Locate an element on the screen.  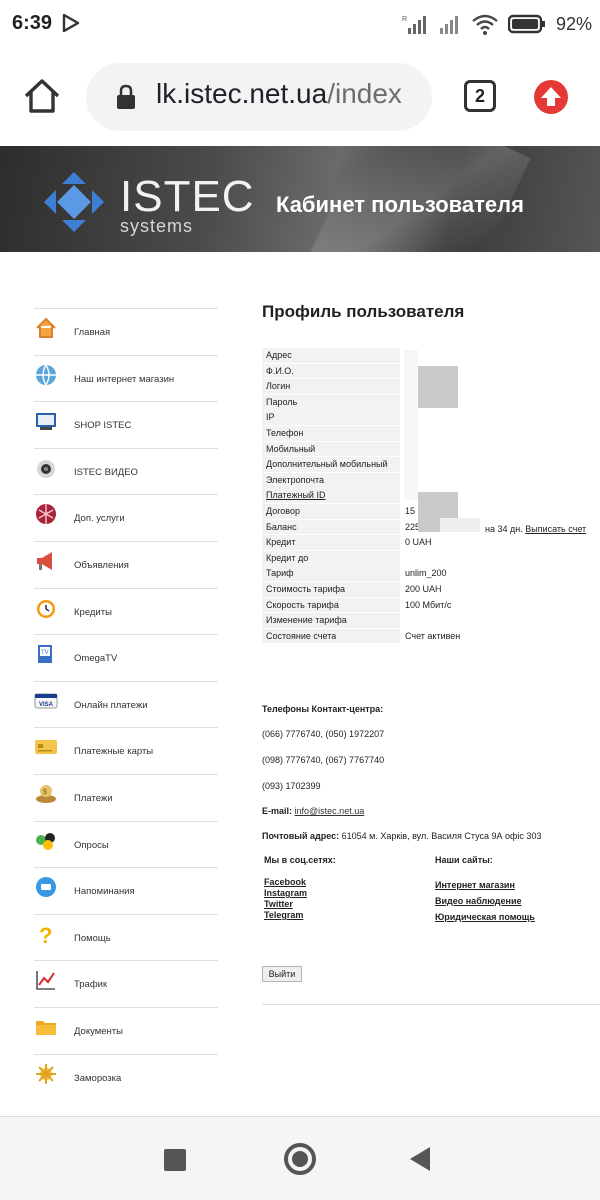
sidebar-item-label: Наш интернет магазин is located at coordinates (124, 379).